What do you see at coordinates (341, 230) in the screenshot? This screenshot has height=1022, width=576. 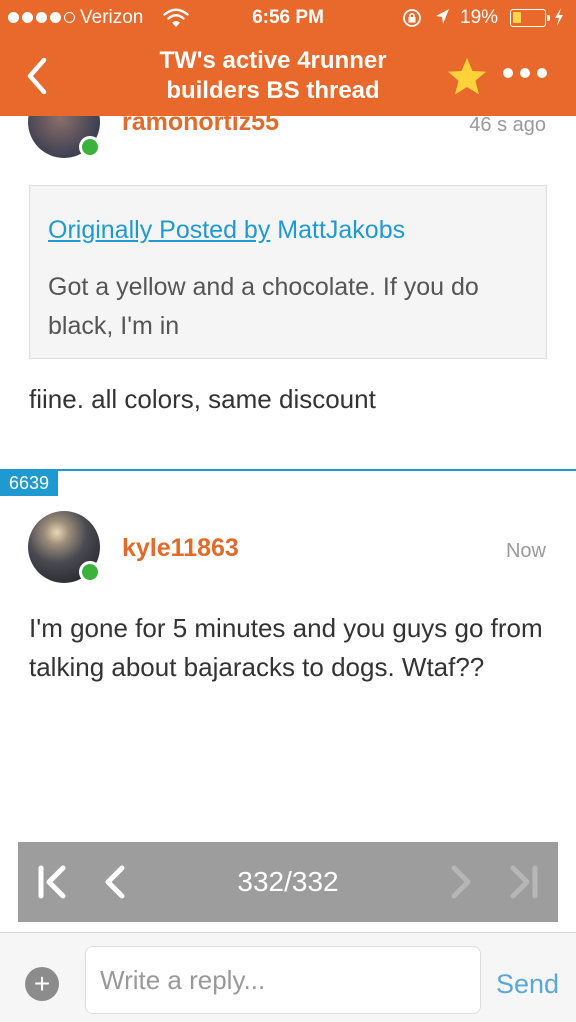 I see `quote-author: MattJakobs` at bounding box center [341, 230].